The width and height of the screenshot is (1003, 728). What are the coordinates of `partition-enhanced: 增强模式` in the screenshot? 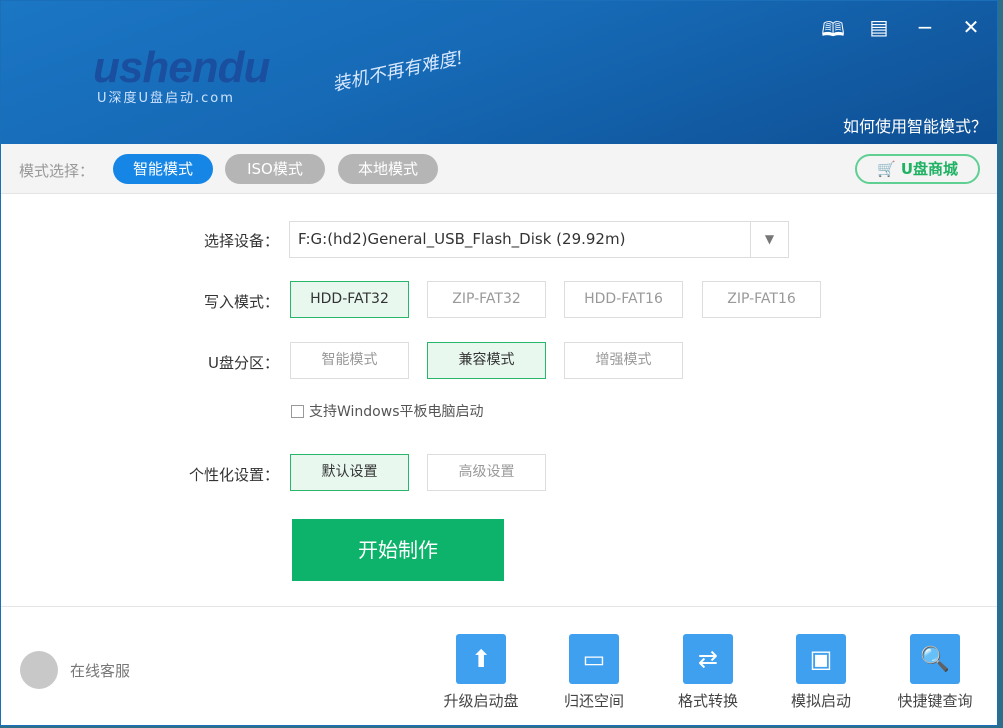 It's located at (623, 360).